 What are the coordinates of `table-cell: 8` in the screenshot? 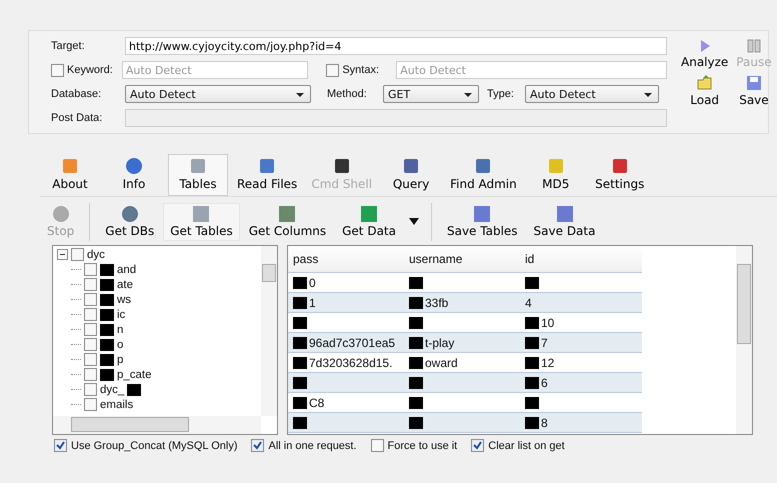 It's located at (544, 423).